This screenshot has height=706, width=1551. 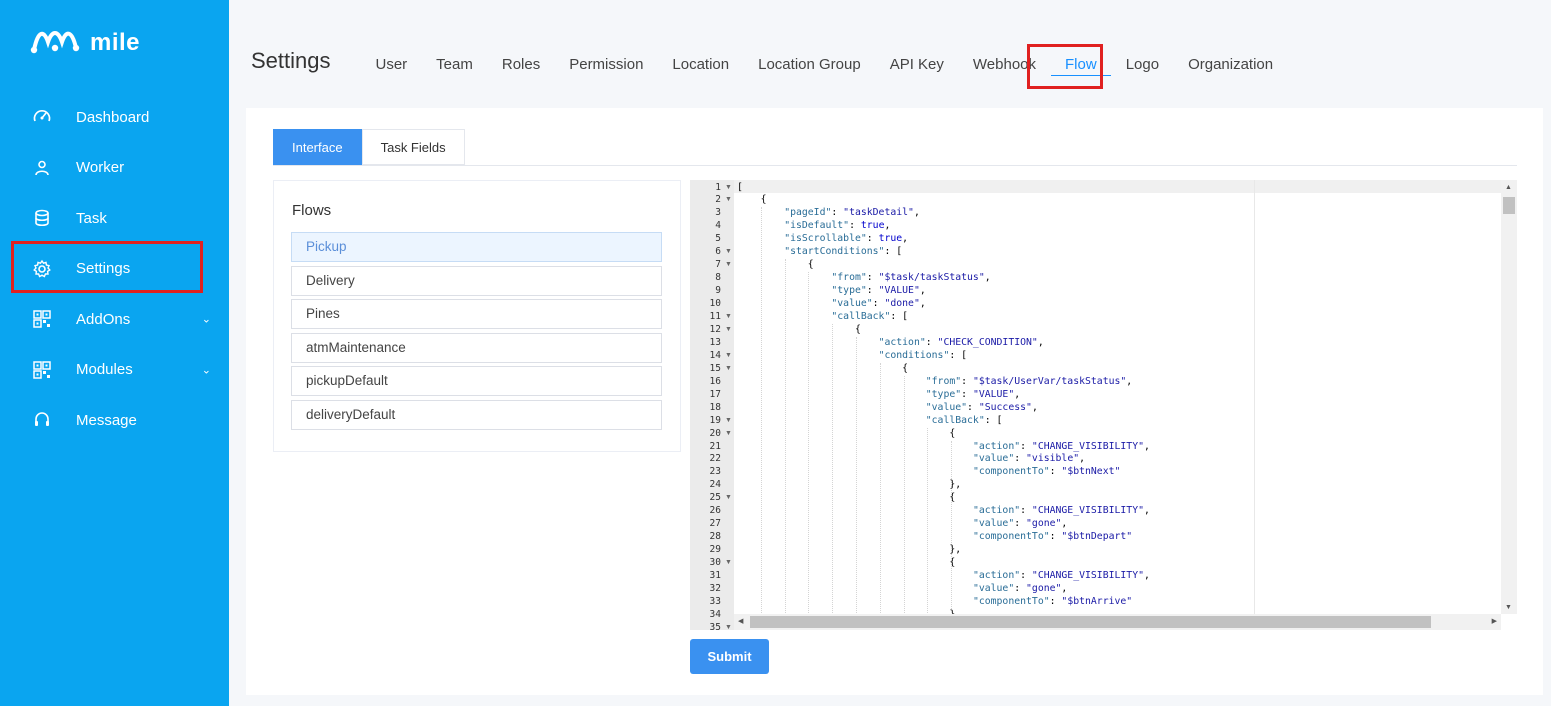 I want to click on code-line: "action": "CHECK_CONDITION",, so click(x=961, y=342).